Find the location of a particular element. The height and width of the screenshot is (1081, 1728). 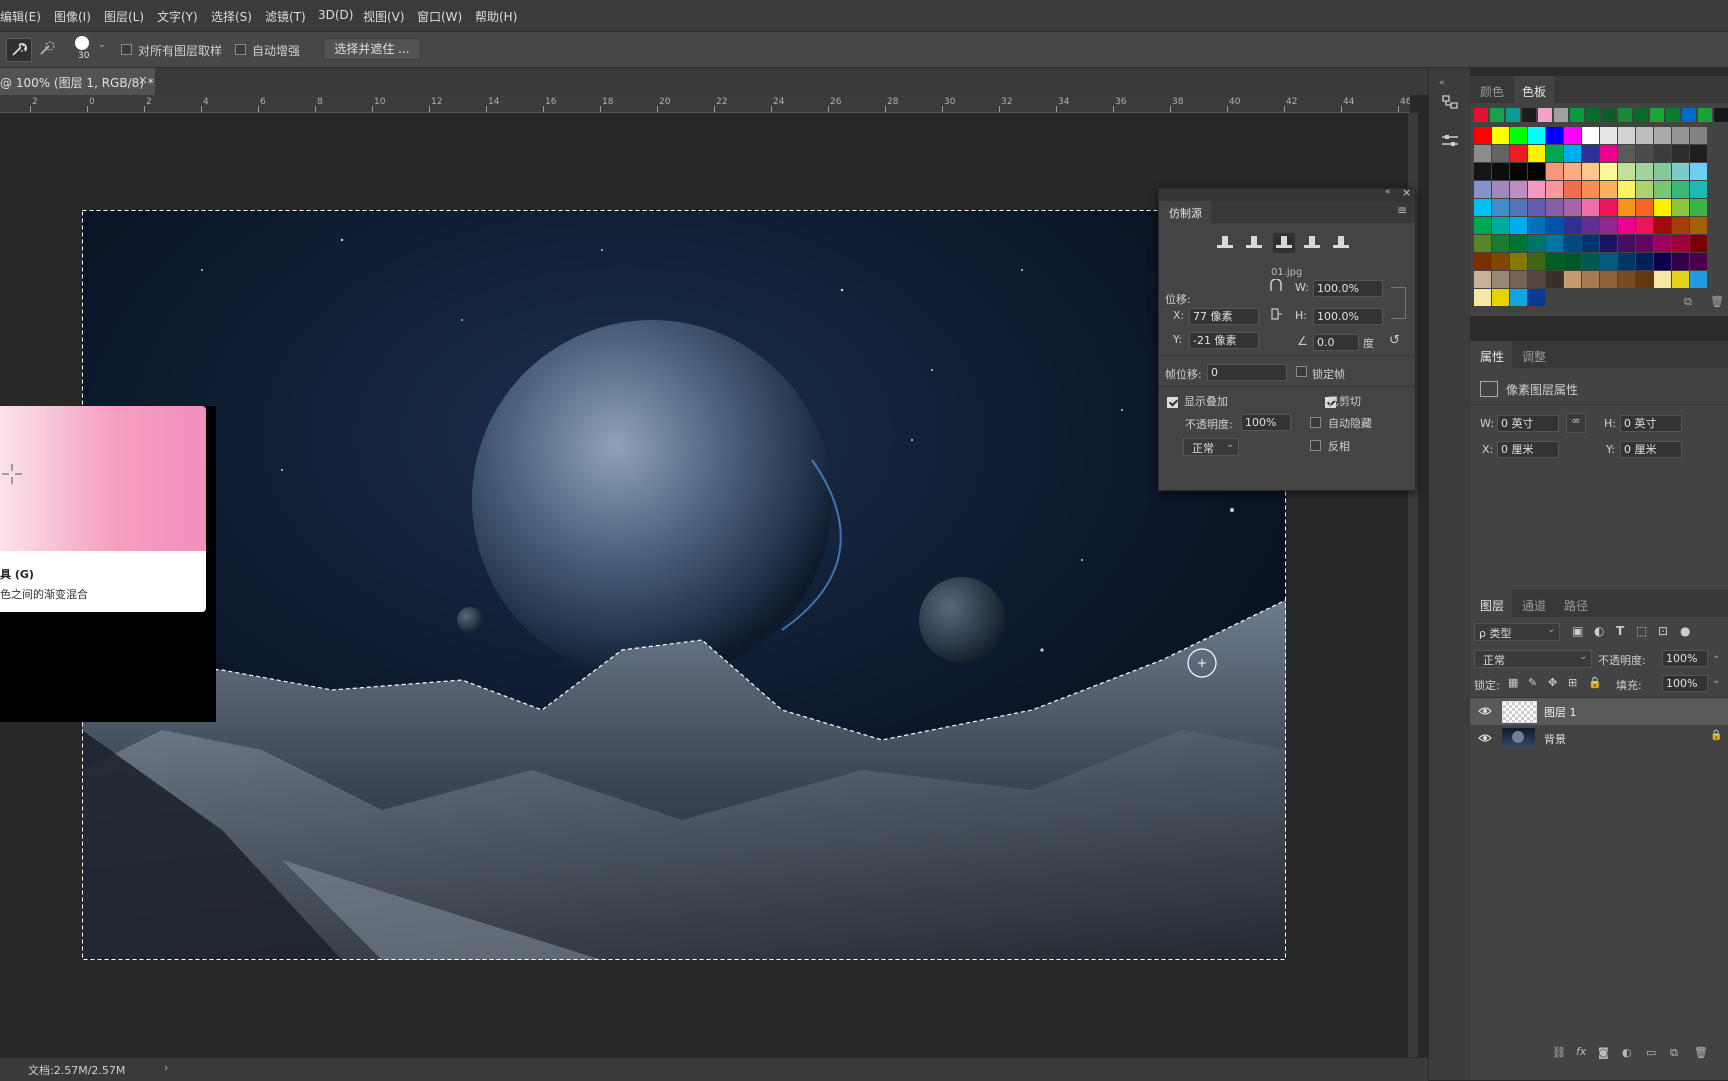

tab-color: 颜色 is located at coordinates (1492, 91).